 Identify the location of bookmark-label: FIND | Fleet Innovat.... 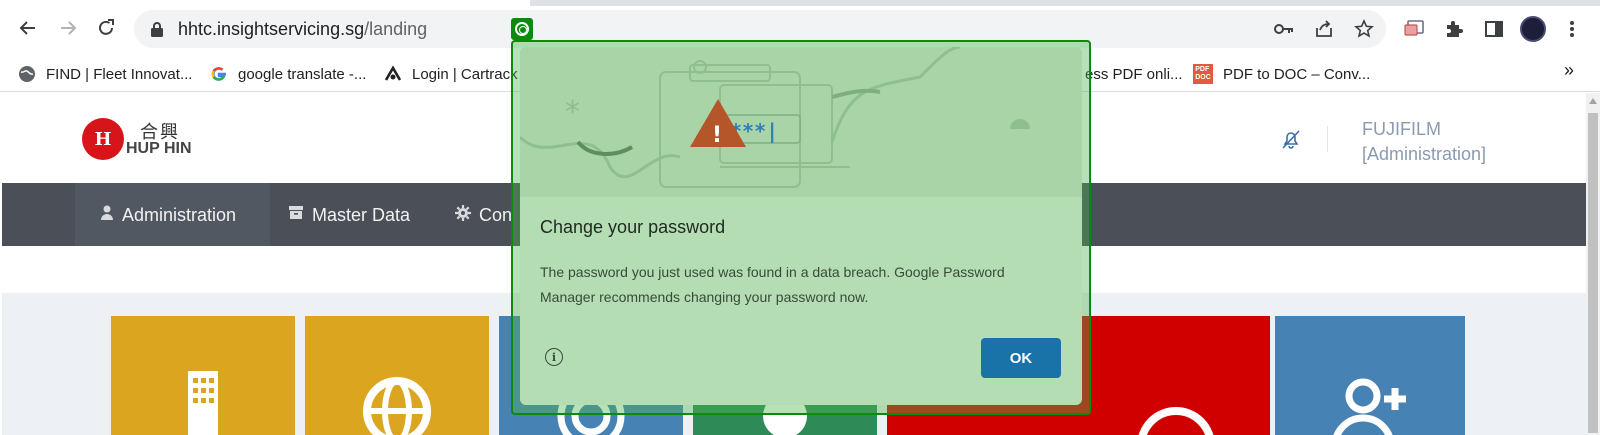
(119, 74).